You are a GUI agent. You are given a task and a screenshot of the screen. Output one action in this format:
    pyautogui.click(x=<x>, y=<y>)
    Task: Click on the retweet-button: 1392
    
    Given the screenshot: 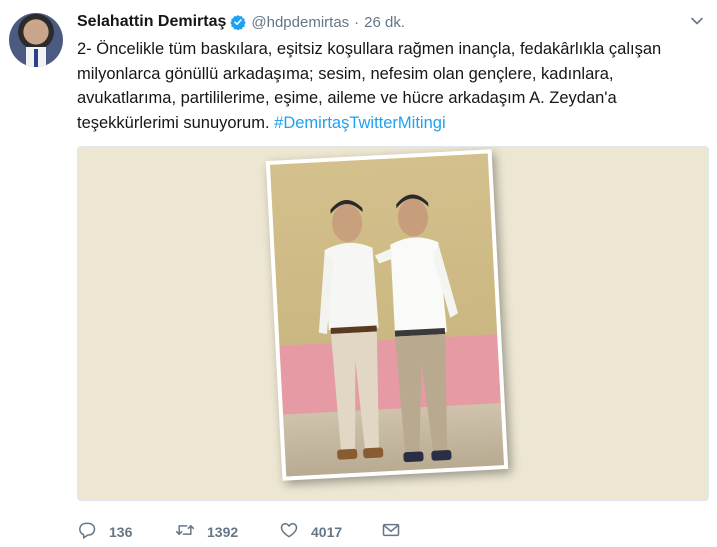 What is the action you would take?
    pyautogui.click(x=206, y=532)
    